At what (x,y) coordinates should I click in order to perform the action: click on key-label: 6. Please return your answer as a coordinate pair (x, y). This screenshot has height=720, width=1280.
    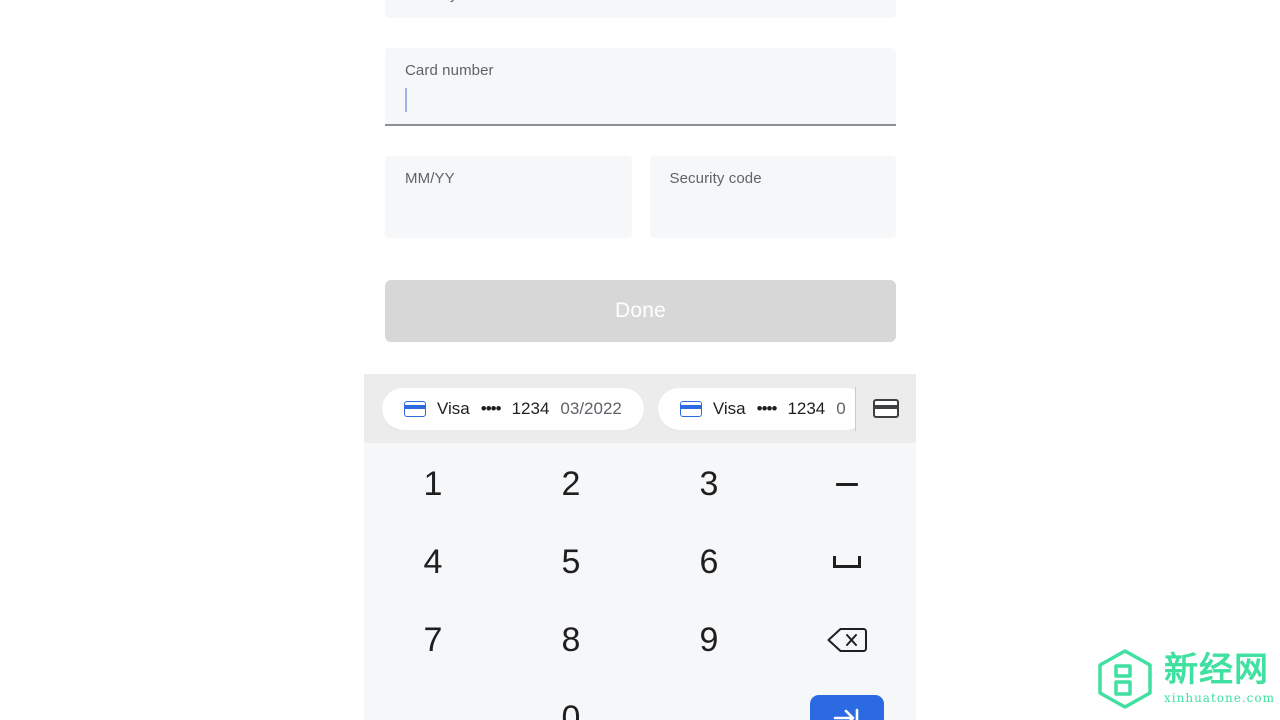
    Looking at the image, I should click on (709, 561).